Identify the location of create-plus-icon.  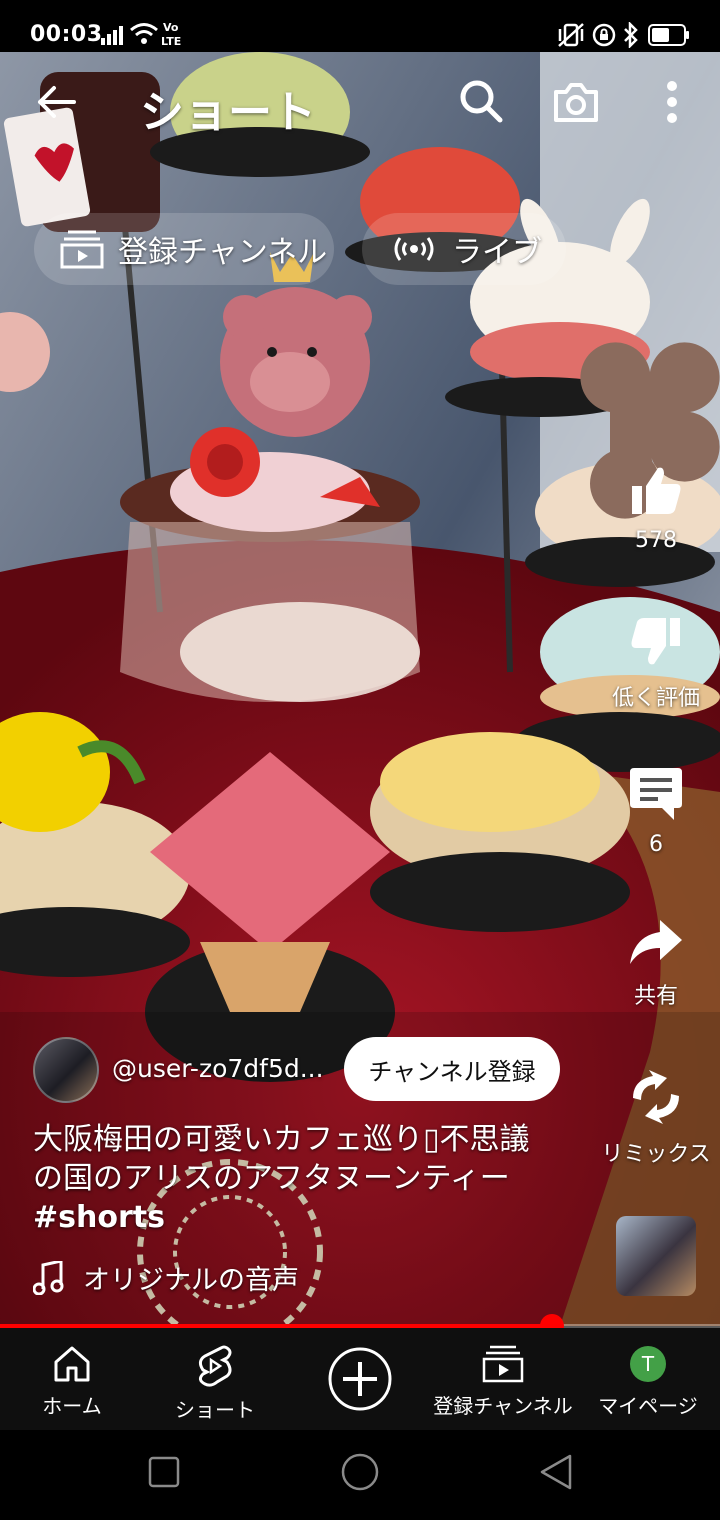
(360, 1379).